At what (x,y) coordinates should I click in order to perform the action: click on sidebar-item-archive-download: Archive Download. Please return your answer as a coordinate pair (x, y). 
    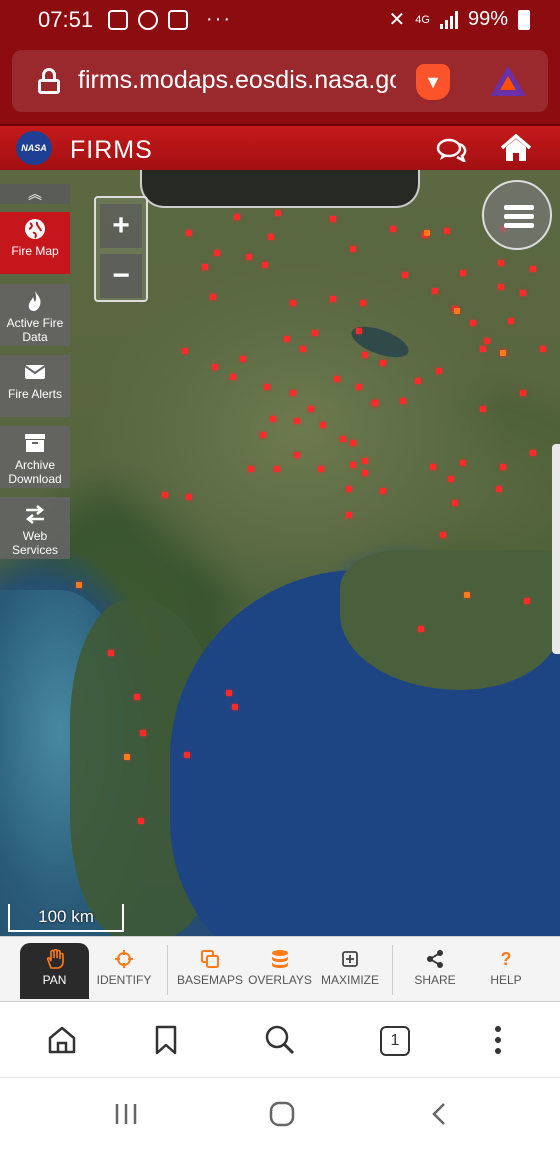
    Looking at the image, I should click on (35, 457).